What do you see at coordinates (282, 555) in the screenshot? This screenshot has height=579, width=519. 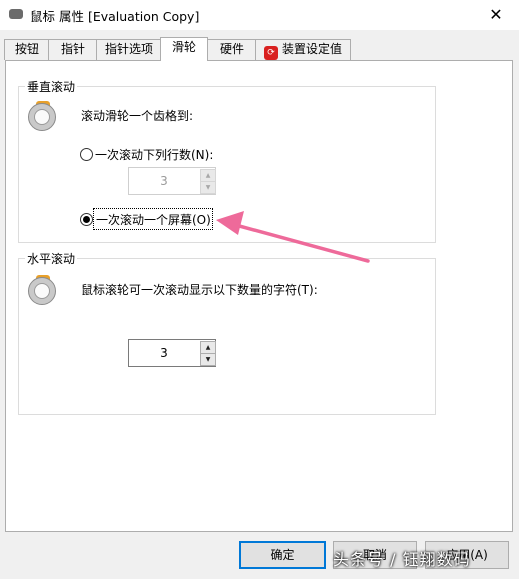 I see `ok-button: 确定` at bounding box center [282, 555].